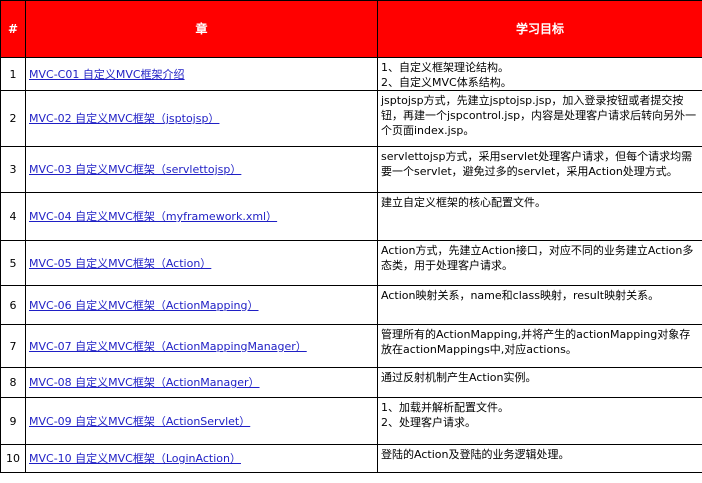  What do you see at coordinates (13, 458) in the screenshot?
I see `row-number: 10` at bounding box center [13, 458].